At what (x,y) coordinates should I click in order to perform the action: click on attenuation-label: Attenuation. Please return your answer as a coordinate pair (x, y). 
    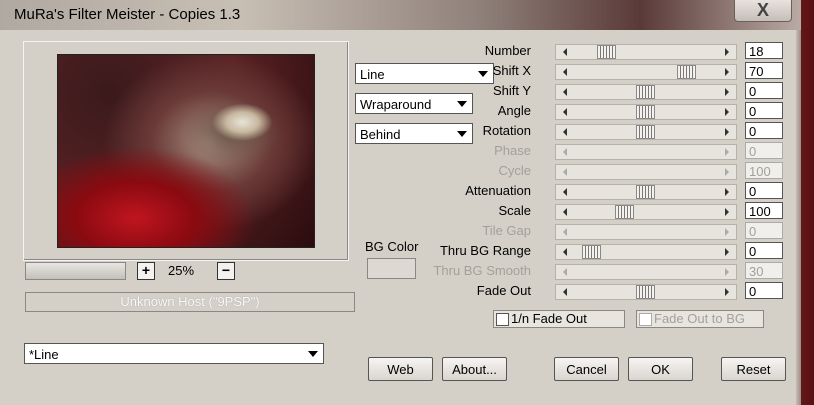
    Looking at the image, I should click on (498, 190).